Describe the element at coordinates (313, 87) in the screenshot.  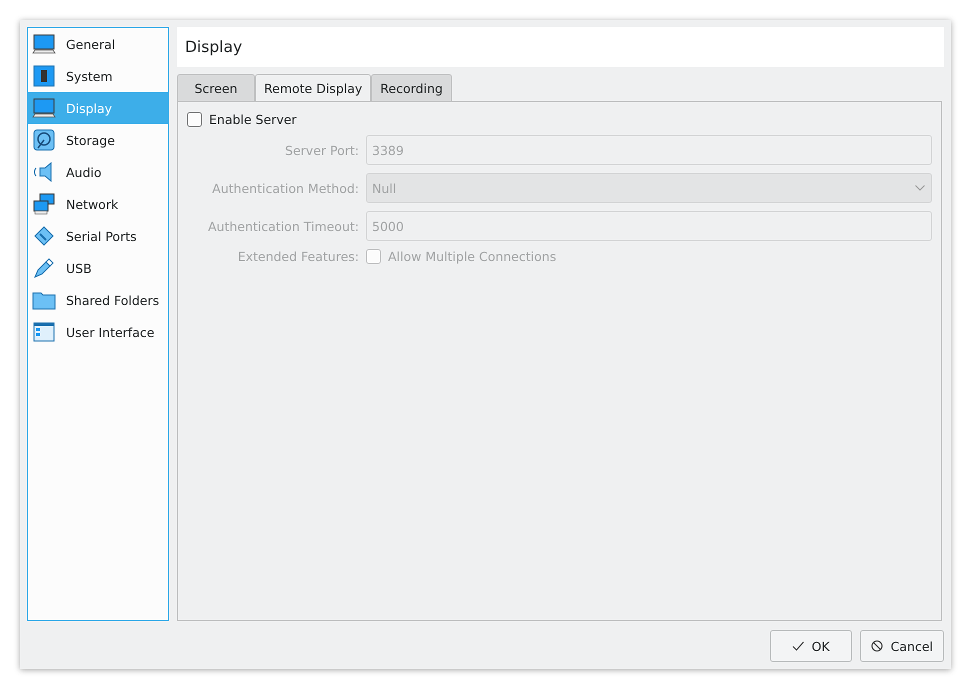
I see `tab: Remote Display` at that location.